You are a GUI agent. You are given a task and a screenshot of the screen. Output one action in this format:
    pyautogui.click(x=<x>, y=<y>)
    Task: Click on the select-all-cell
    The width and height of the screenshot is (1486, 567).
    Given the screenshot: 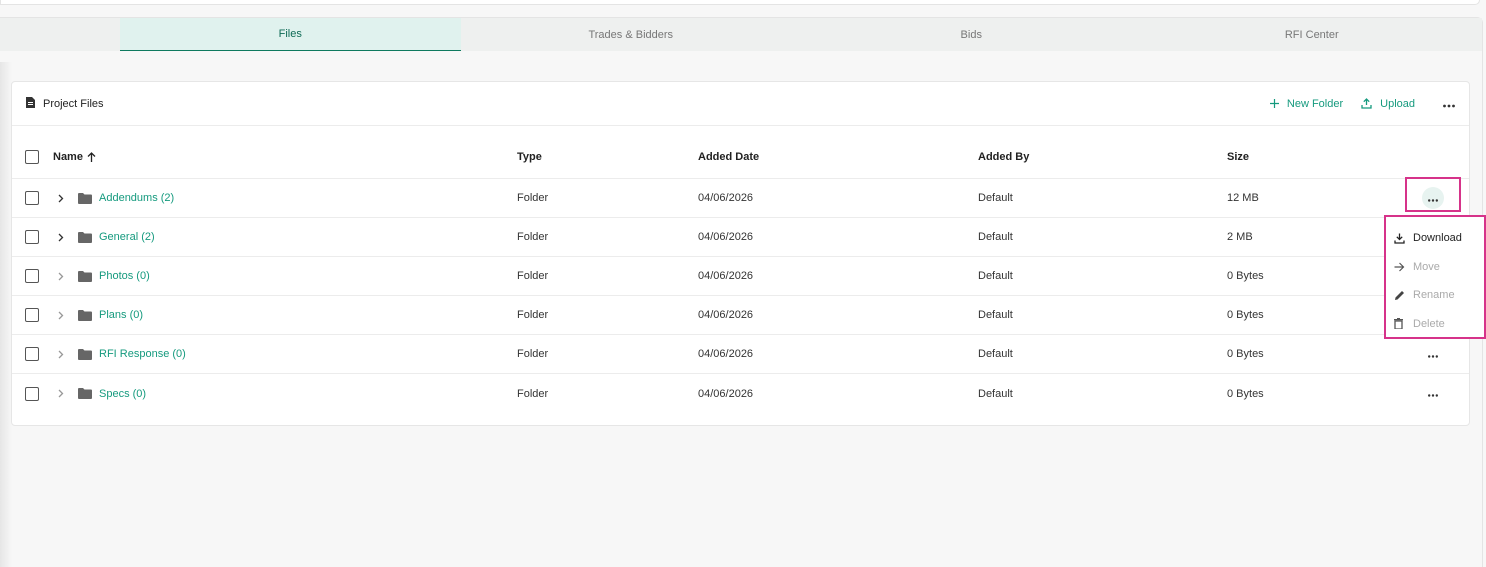 What is the action you would take?
    pyautogui.click(x=32, y=157)
    